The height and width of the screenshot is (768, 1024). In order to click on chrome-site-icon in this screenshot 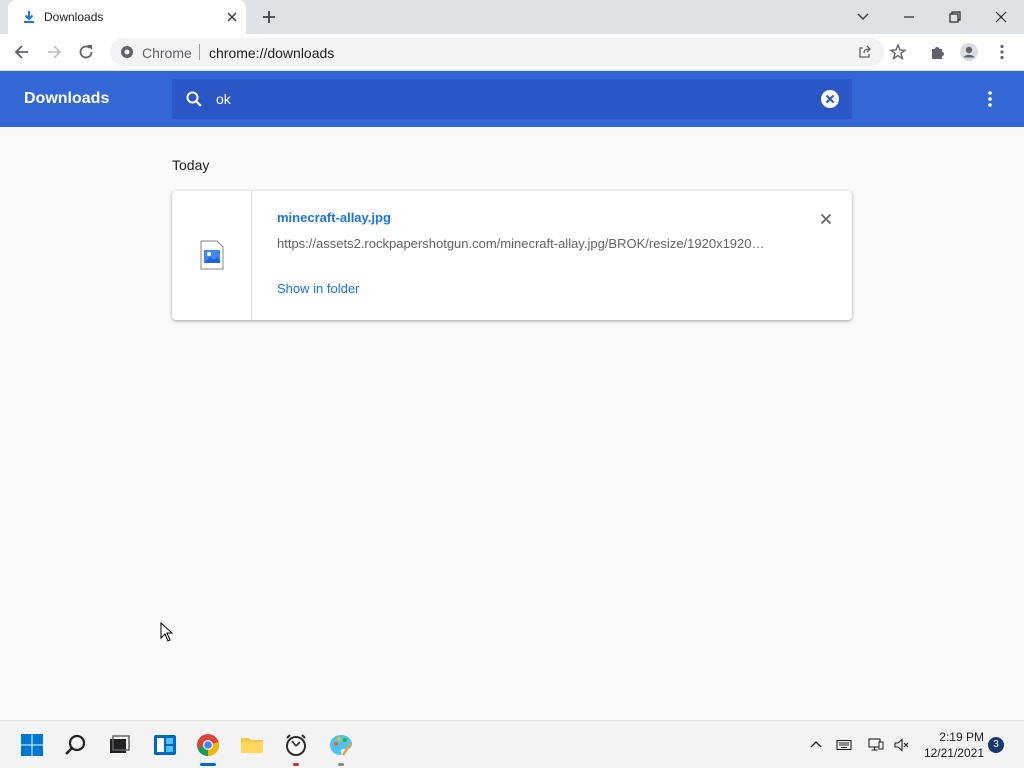, I will do `click(127, 52)`.